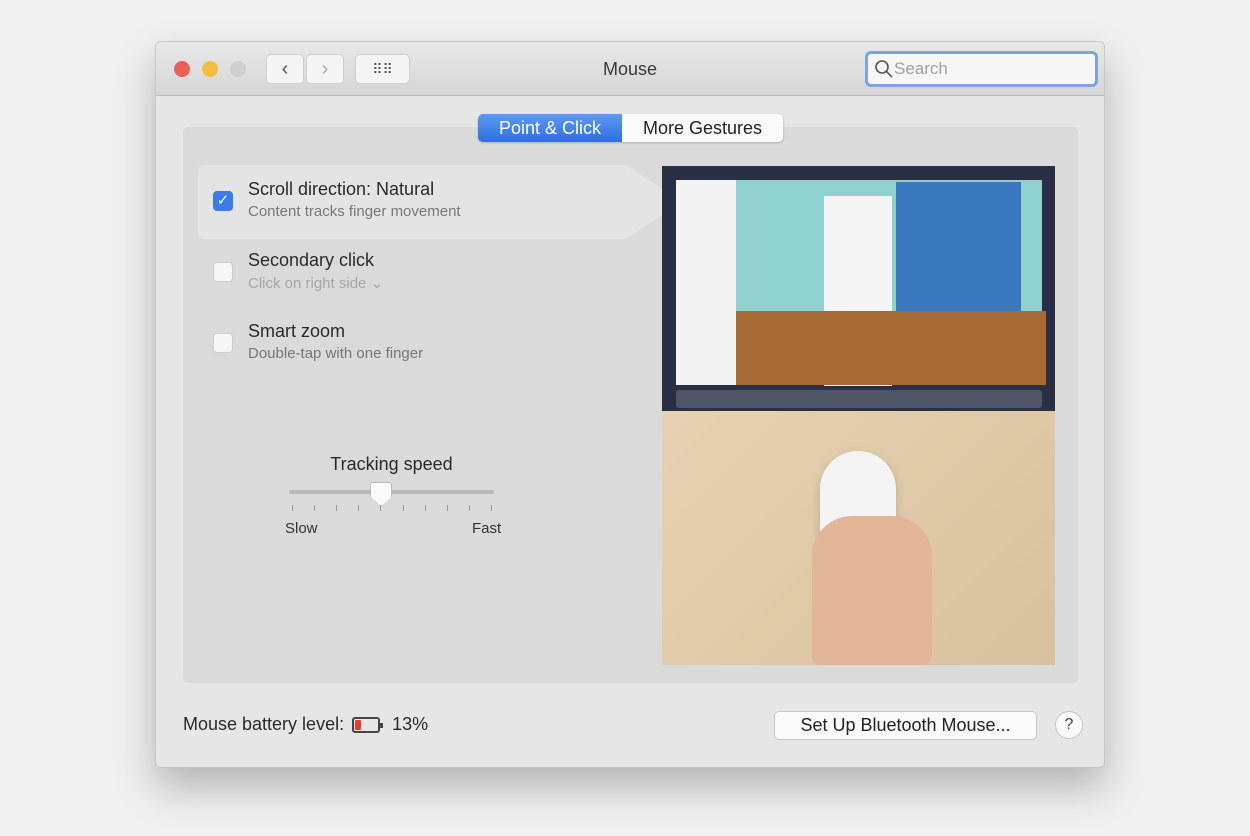 Image resolution: width=1250 pixels, height=836 pixels. Describe the element at coordinates (307, 283) in the screenshot. I see `dropdown-value: Click on right side` at that location.